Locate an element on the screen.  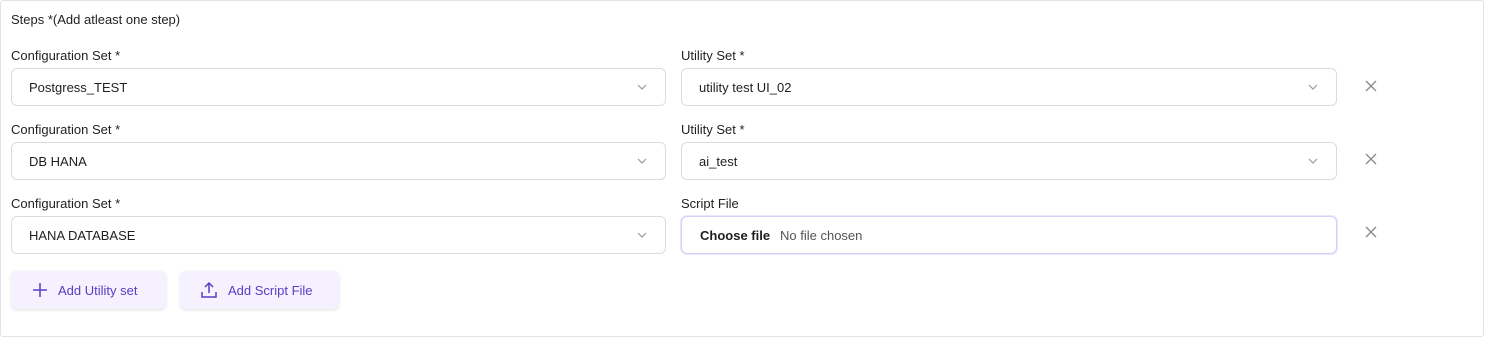
utility-set-select-2: ai_test is located at coordinates (1009, 161).